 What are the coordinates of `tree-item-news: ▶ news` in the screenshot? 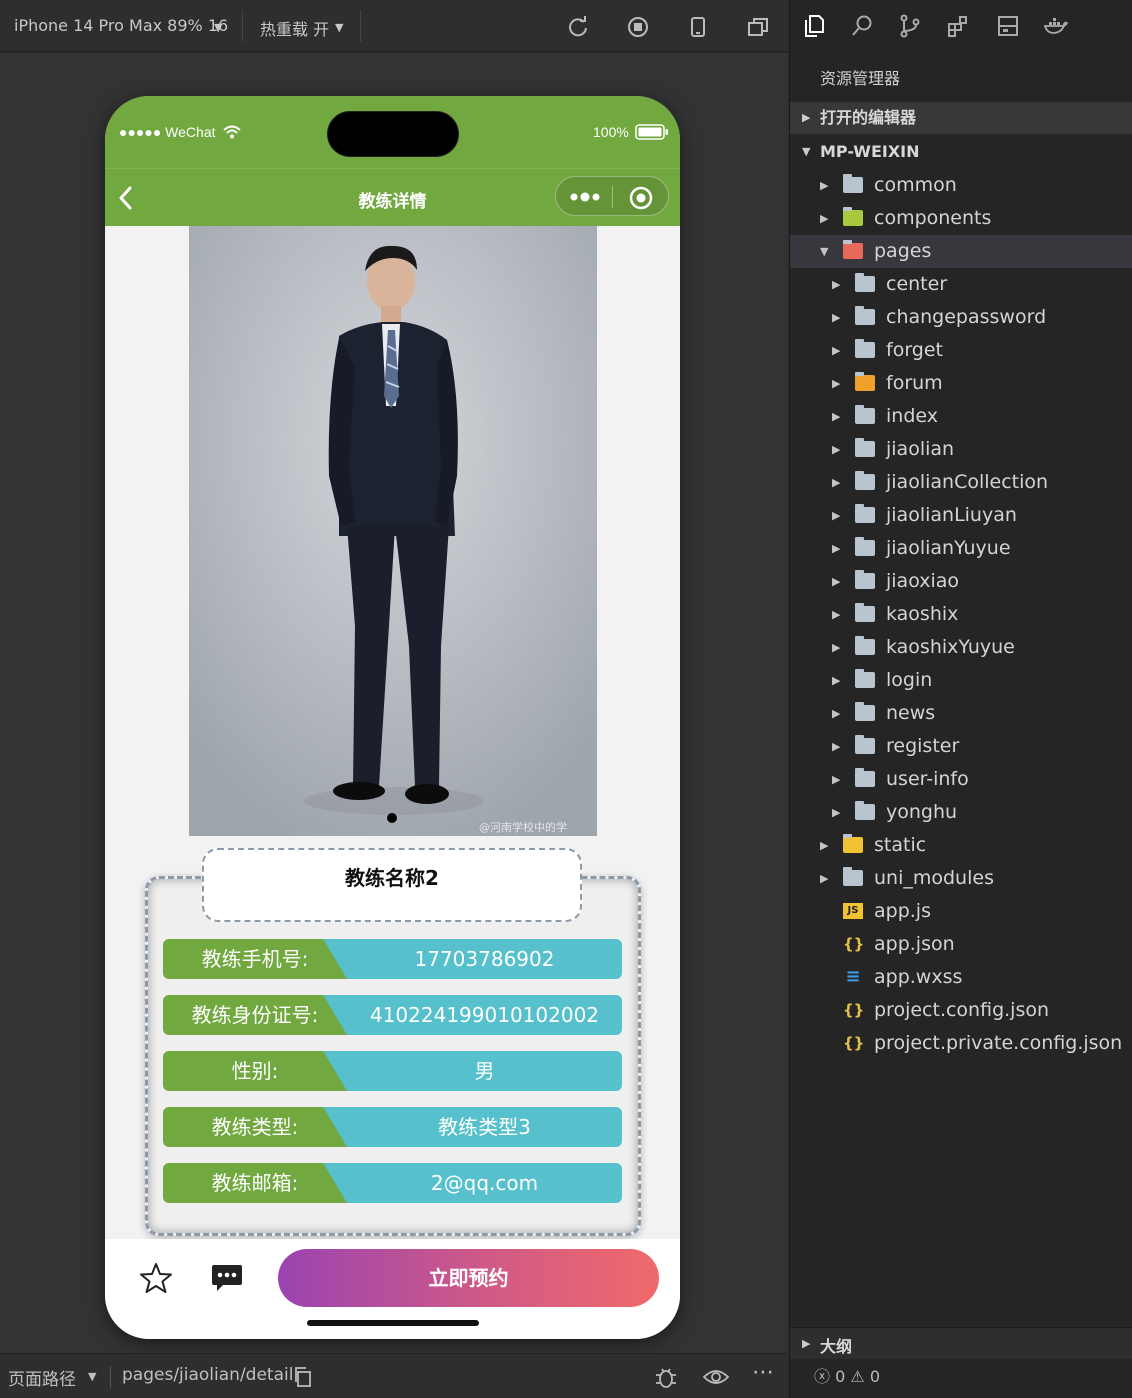 It's located at (961, 713).